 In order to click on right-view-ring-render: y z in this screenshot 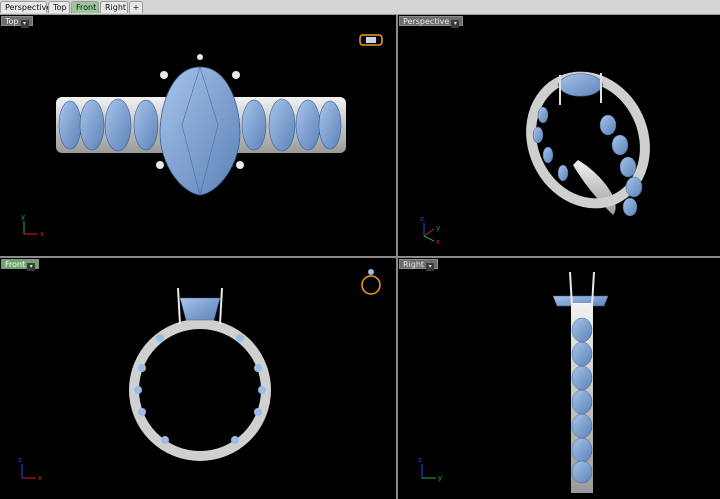, I will do `click(513, 382)`.